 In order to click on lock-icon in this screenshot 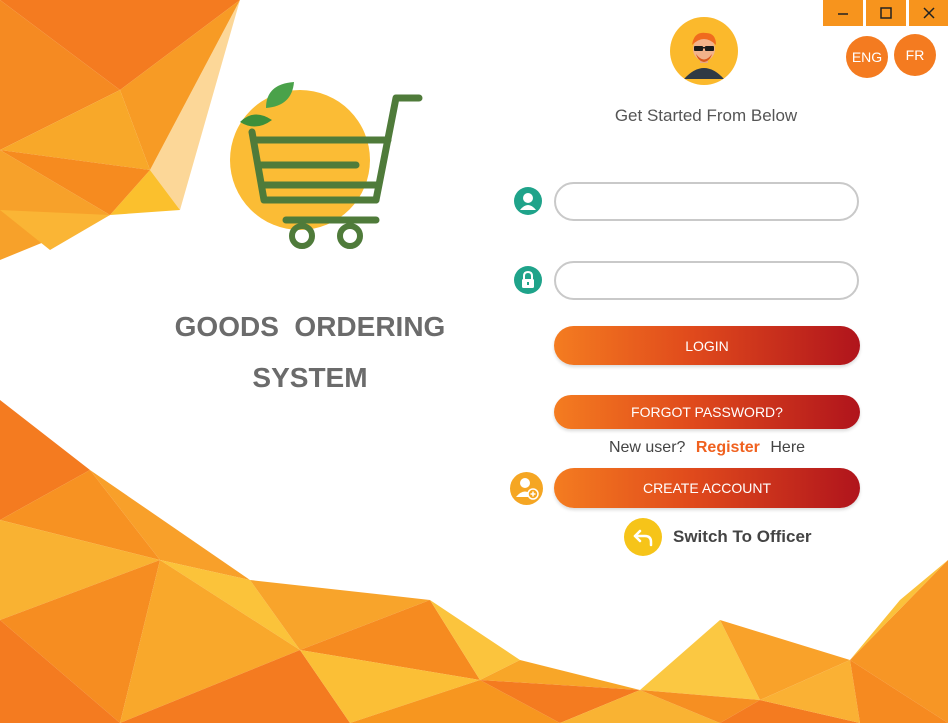, I will do `click(528, 280)`.